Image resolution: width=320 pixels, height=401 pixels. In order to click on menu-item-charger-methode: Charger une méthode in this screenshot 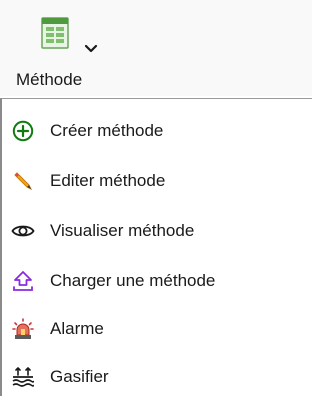, I will do `click(158, 281)`.